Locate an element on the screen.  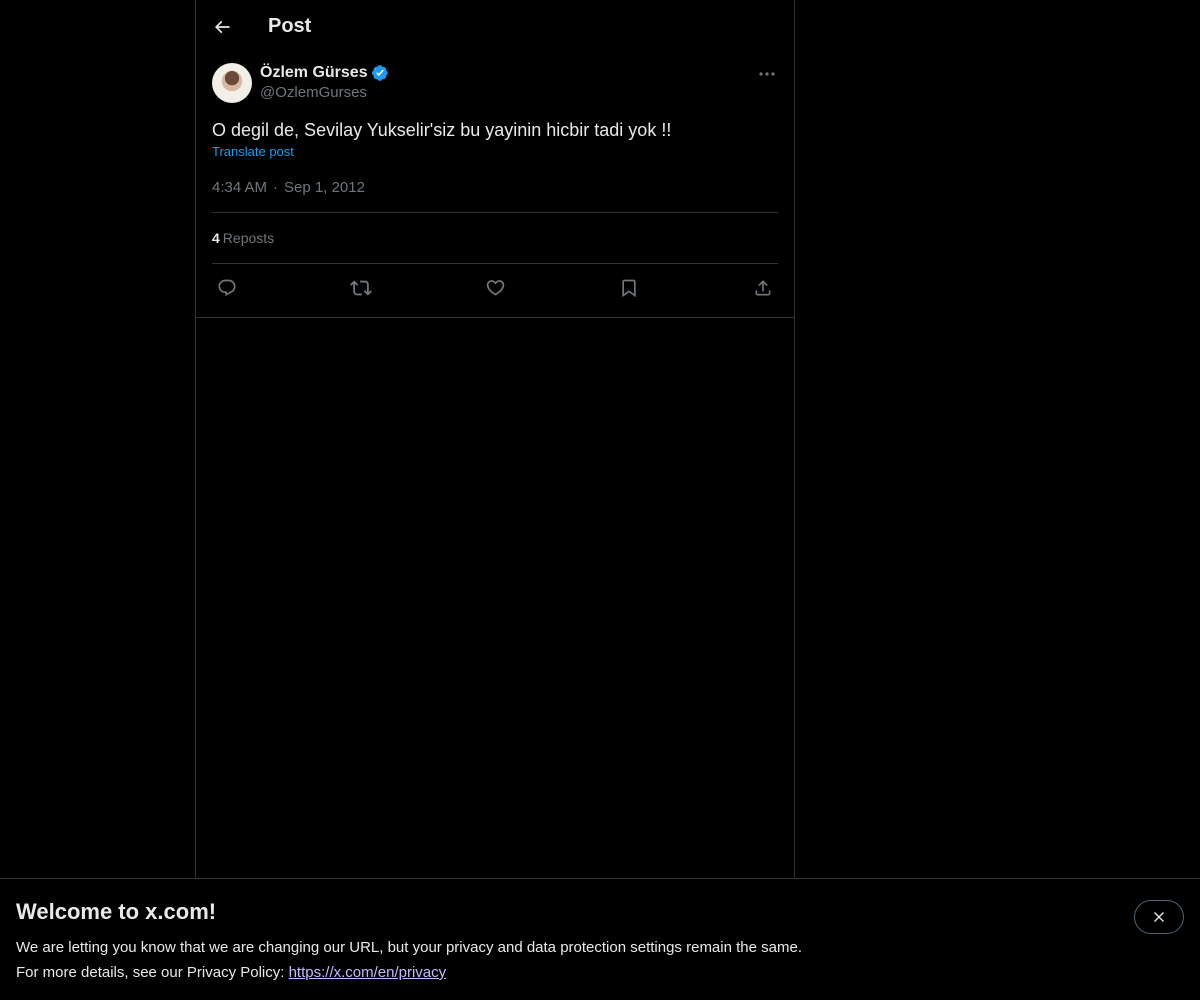
share-icon is located at coordinates (763, 287).